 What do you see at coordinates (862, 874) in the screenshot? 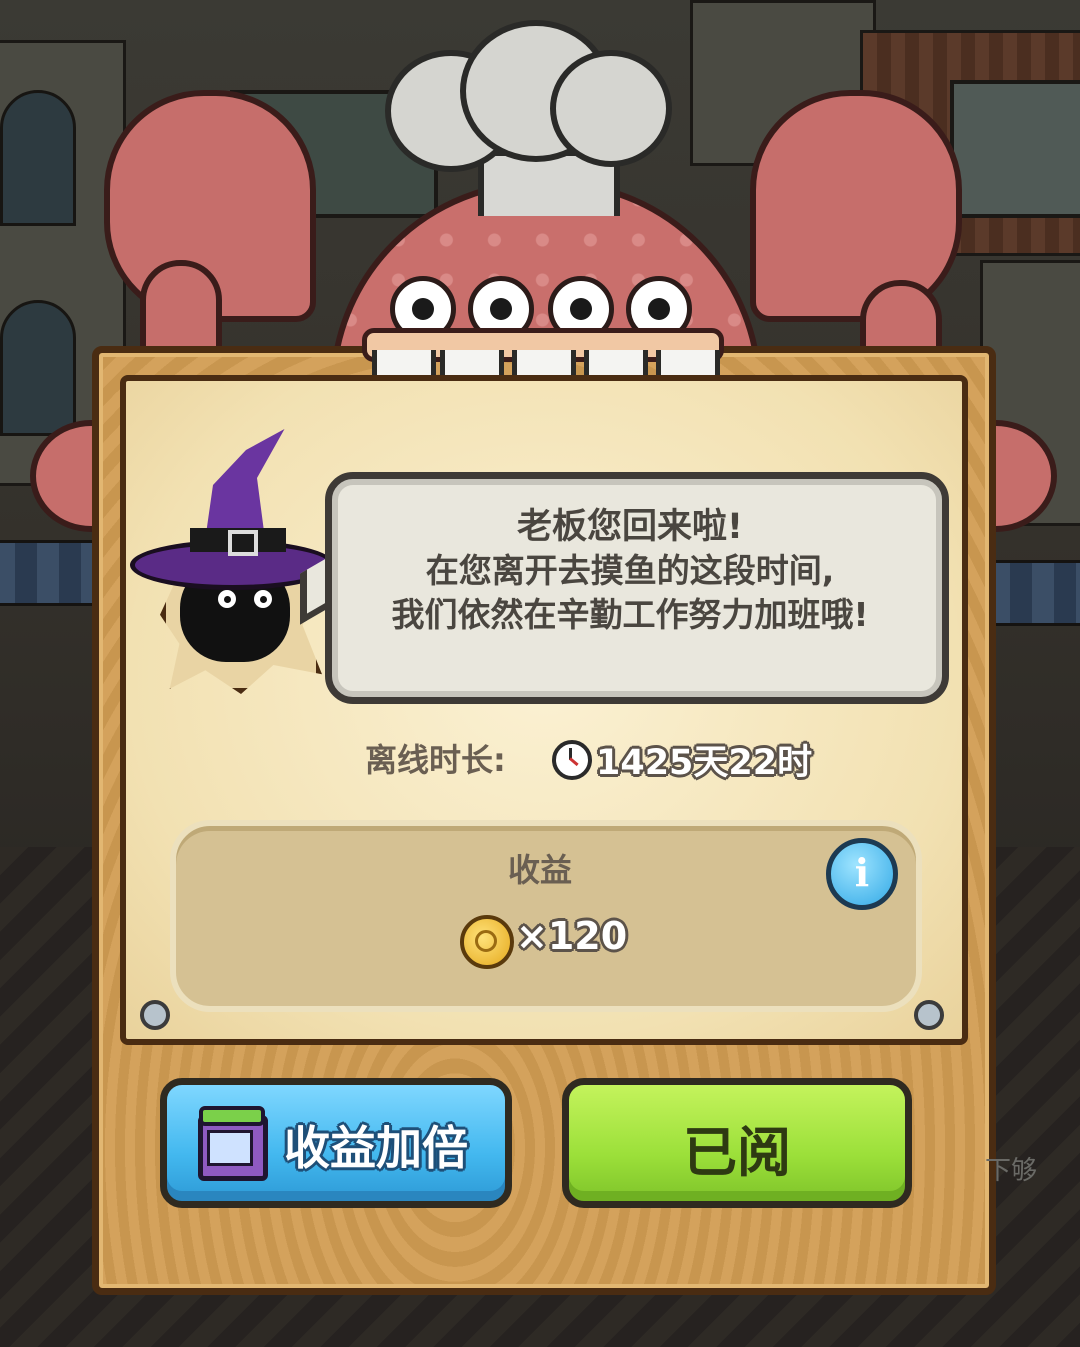
I see `info-icon: i` at bounding box center [862, 874].